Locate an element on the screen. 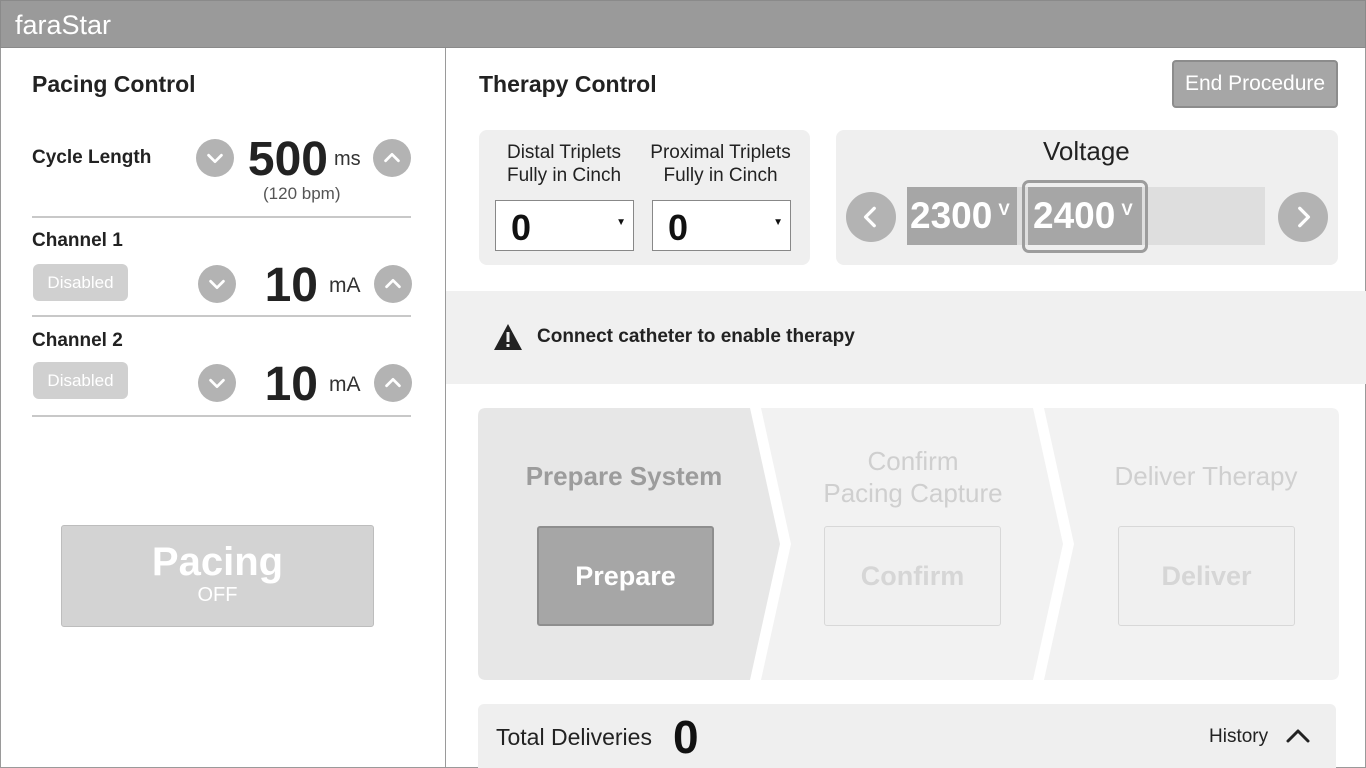 This screenshot has height=768, width=1366. channel-1-increment-button is located at coordinates (393, 284).